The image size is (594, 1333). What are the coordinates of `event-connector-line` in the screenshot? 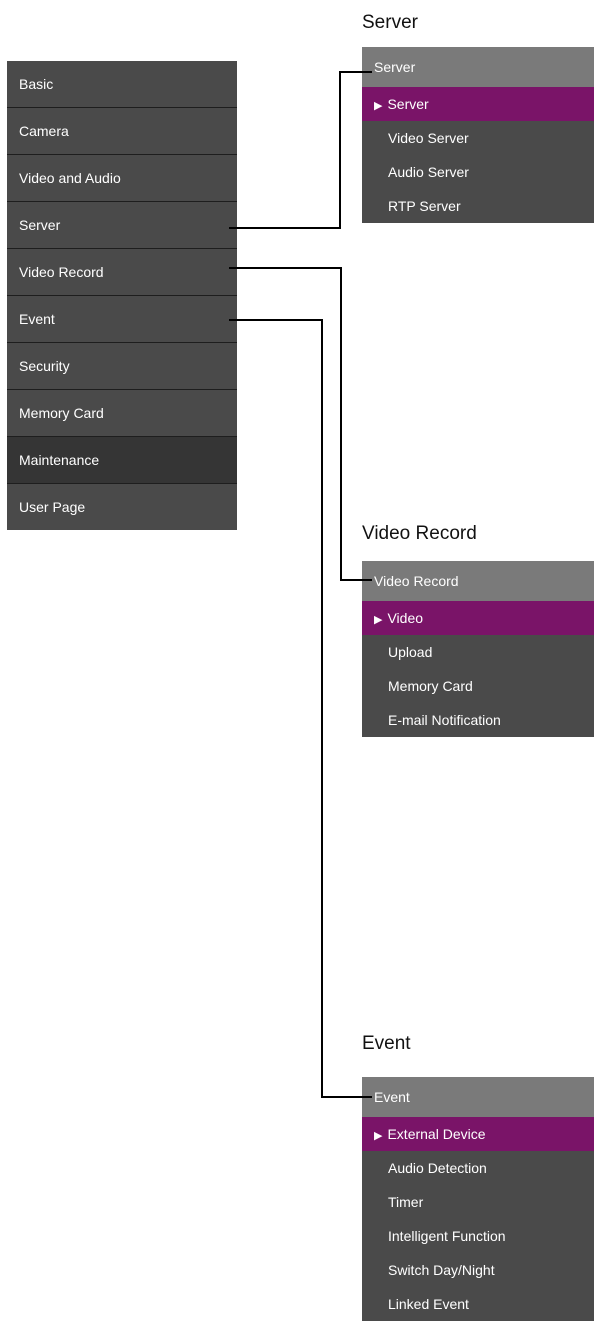 It's located at (300, 708).